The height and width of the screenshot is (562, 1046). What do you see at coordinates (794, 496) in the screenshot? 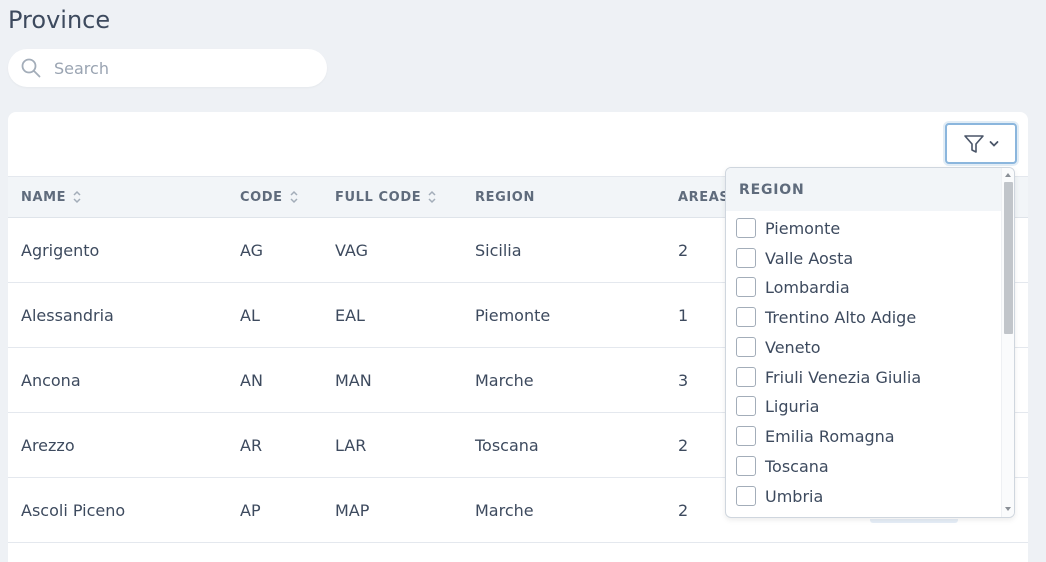
I see `option-label: Umbria` at bounding box center [794, 496].